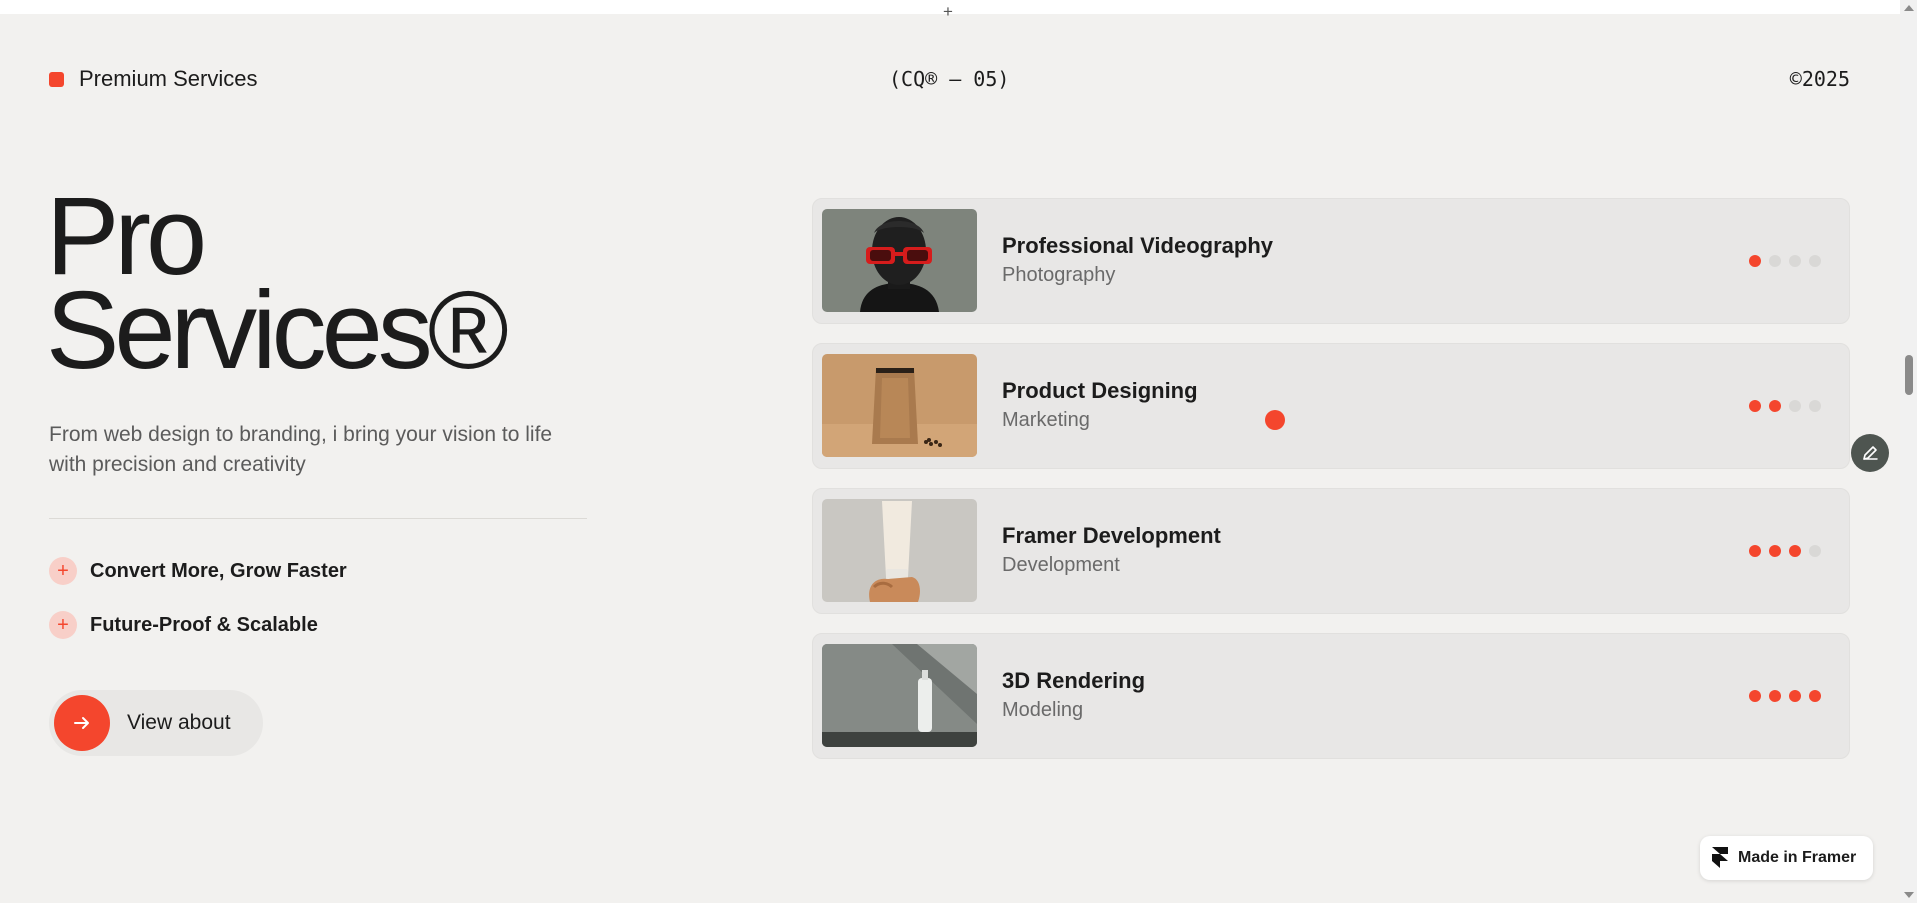 This screenshot has height=903, width=1917. What do you see at coordinates (1909, 375) in the screenshot?
I see `scroll-thumb` at bounding box center [1909, 375].